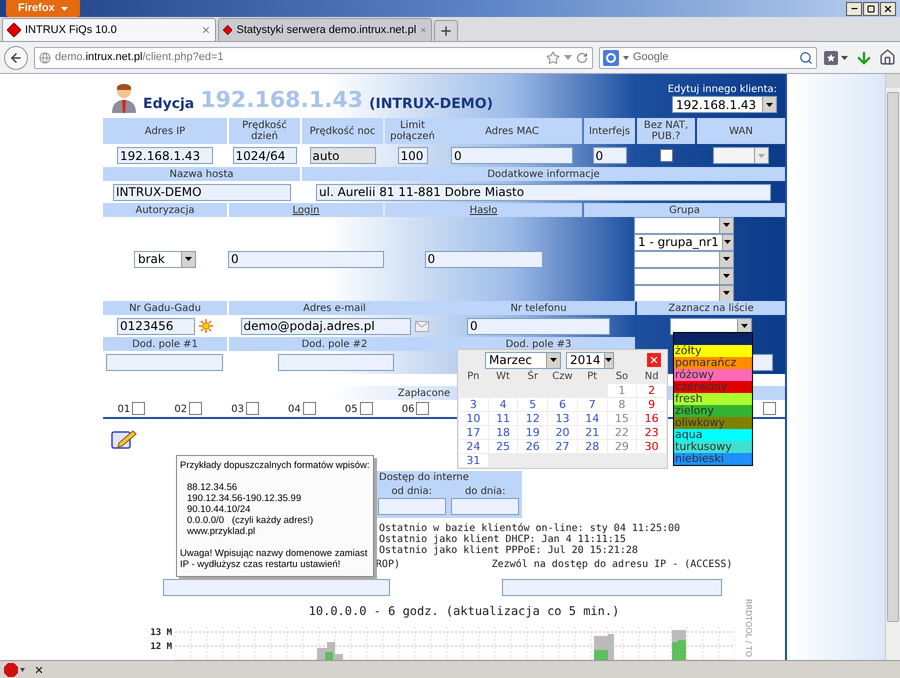 The height and width of the screenshot is (678, 900). Describe the element at coordinates (864, 57) in the screenshot. I see `download-icon` at that location.